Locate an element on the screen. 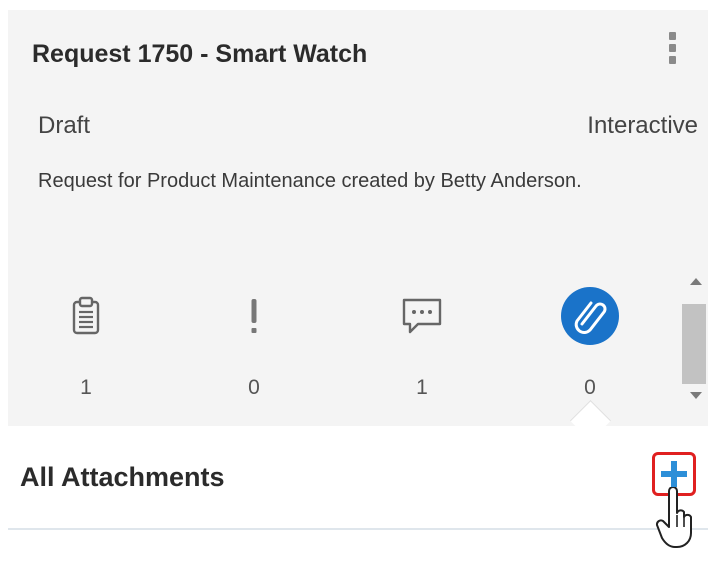  request-mode: Interactive is located at coordinates (642, 125).